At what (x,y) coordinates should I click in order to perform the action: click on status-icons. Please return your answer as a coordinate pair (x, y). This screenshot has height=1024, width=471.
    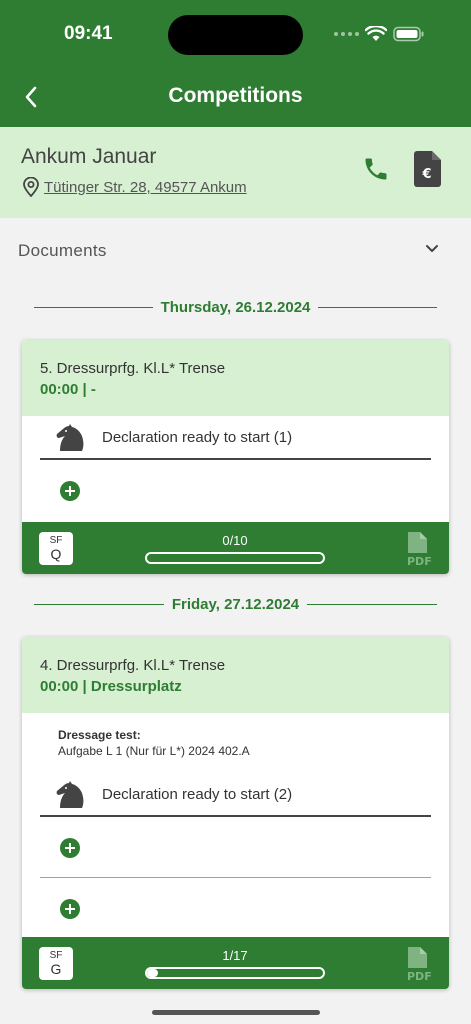
    Looking at the image, I should click on (379, 34).